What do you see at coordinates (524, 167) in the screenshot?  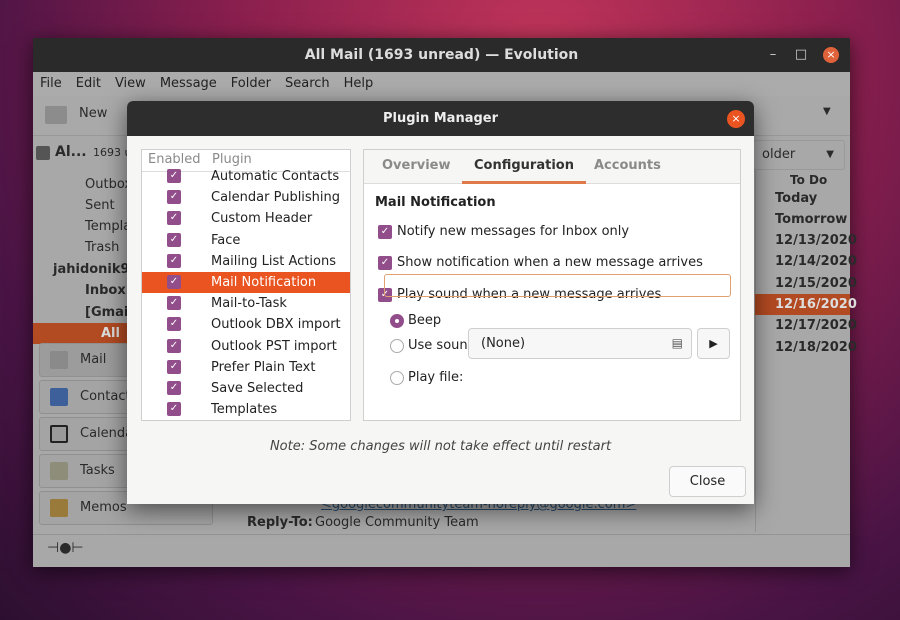 I see `tab-configuration: Configuration` at bounding box center [524, 167].